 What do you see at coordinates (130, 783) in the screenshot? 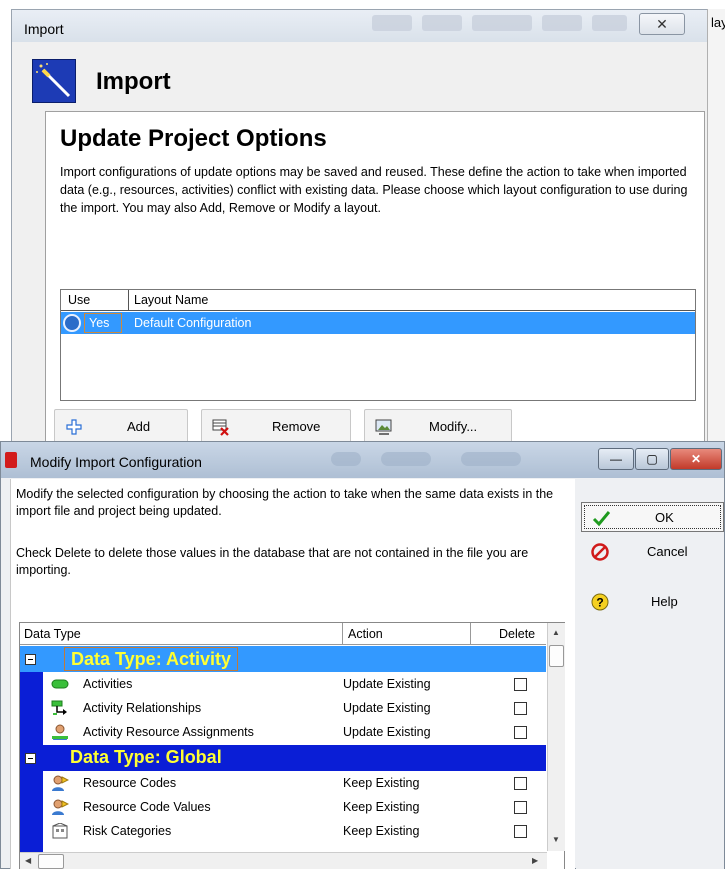
I see `row-data-type: Resource Codes` at bounding box center [130, 783].